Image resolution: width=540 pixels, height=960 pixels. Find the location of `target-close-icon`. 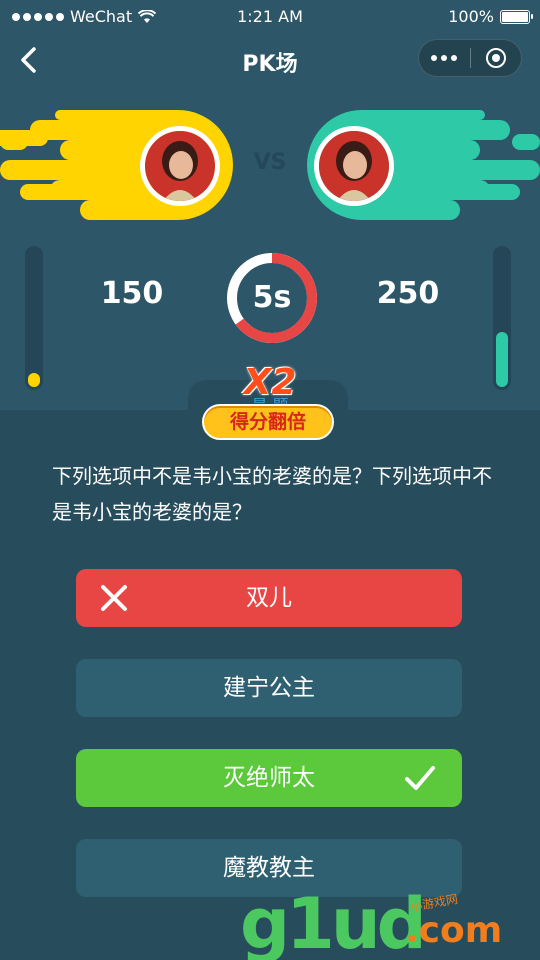

target-close-icon is located at coordinates (495, 58).